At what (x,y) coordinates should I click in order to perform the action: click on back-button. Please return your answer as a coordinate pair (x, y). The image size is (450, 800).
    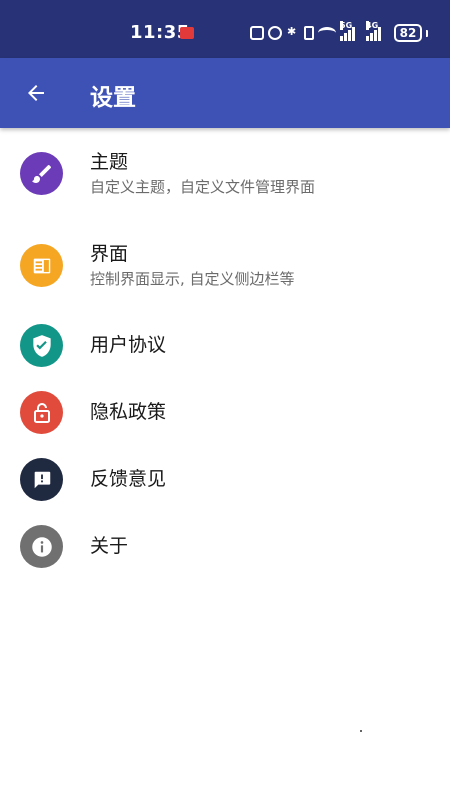
    Looking at the image, I should click on (36, 93).